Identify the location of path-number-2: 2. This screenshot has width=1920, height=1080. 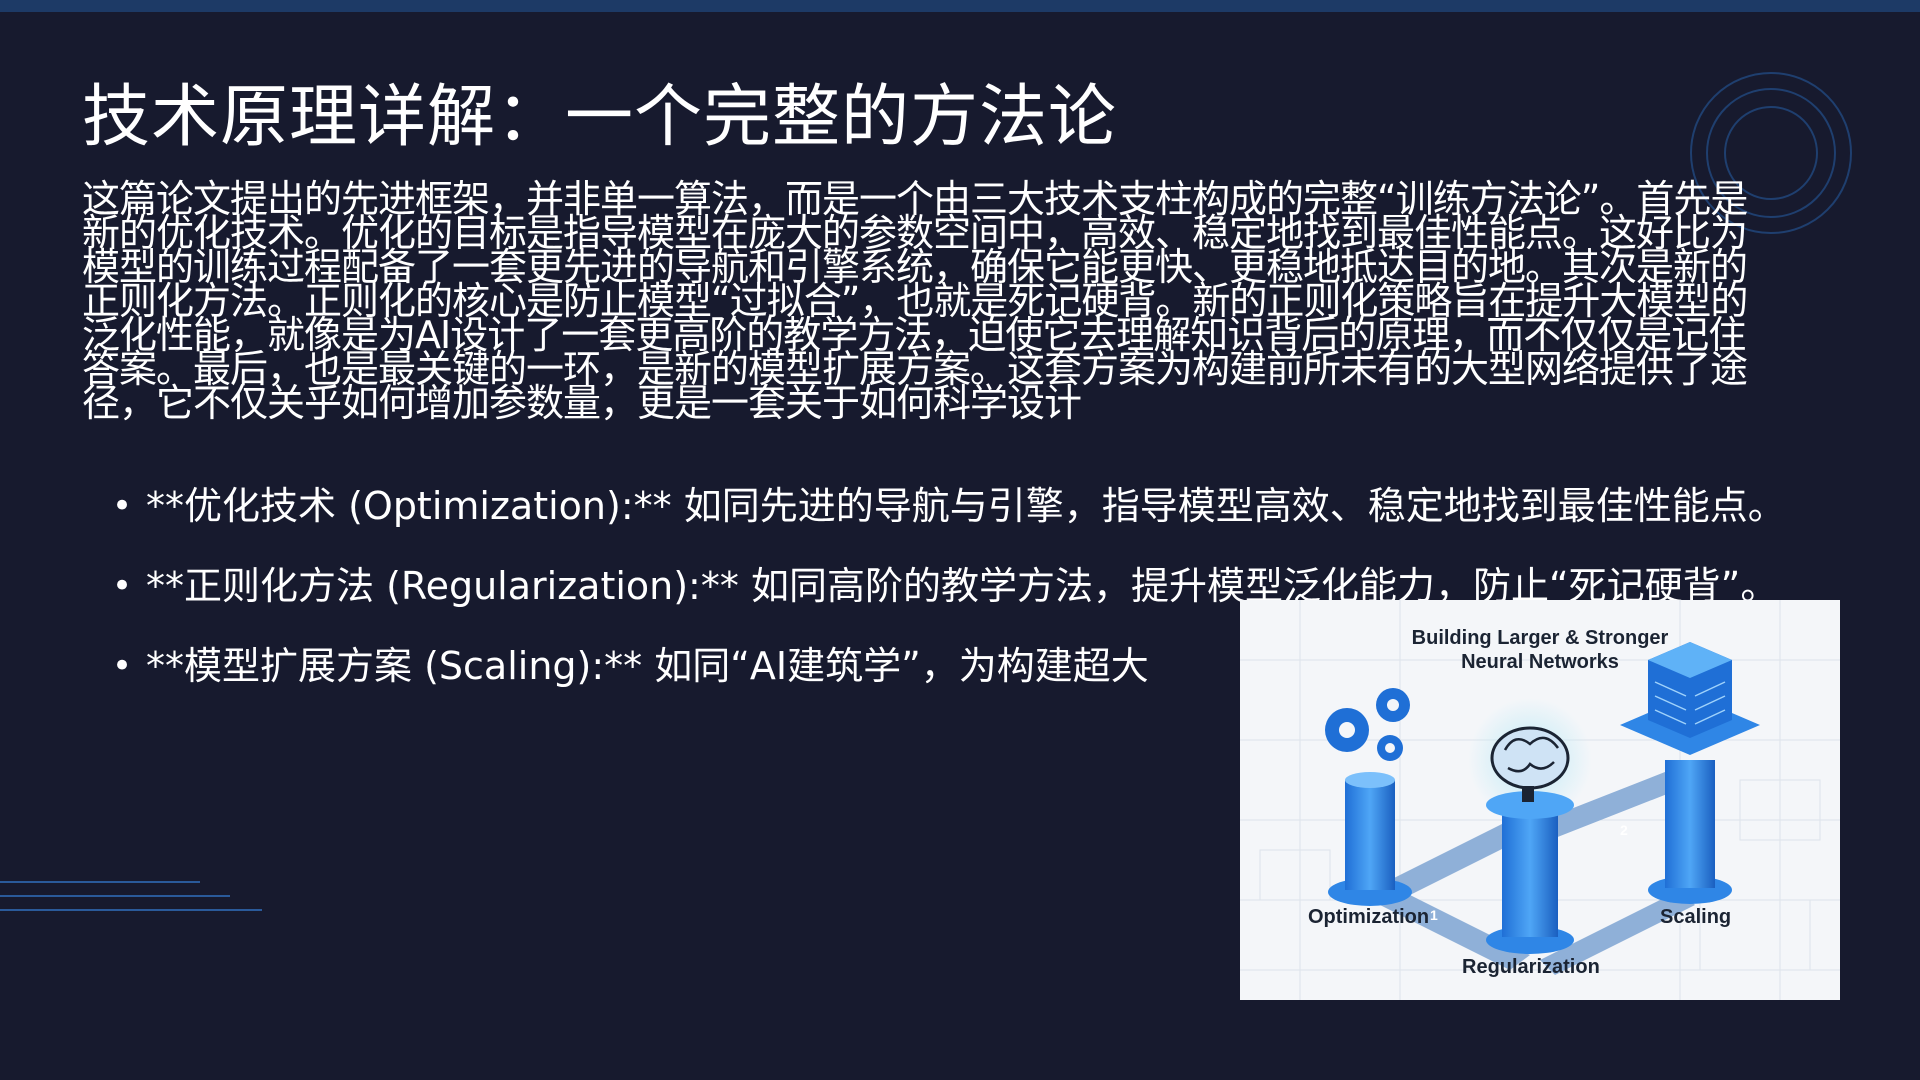
(1624, 830).